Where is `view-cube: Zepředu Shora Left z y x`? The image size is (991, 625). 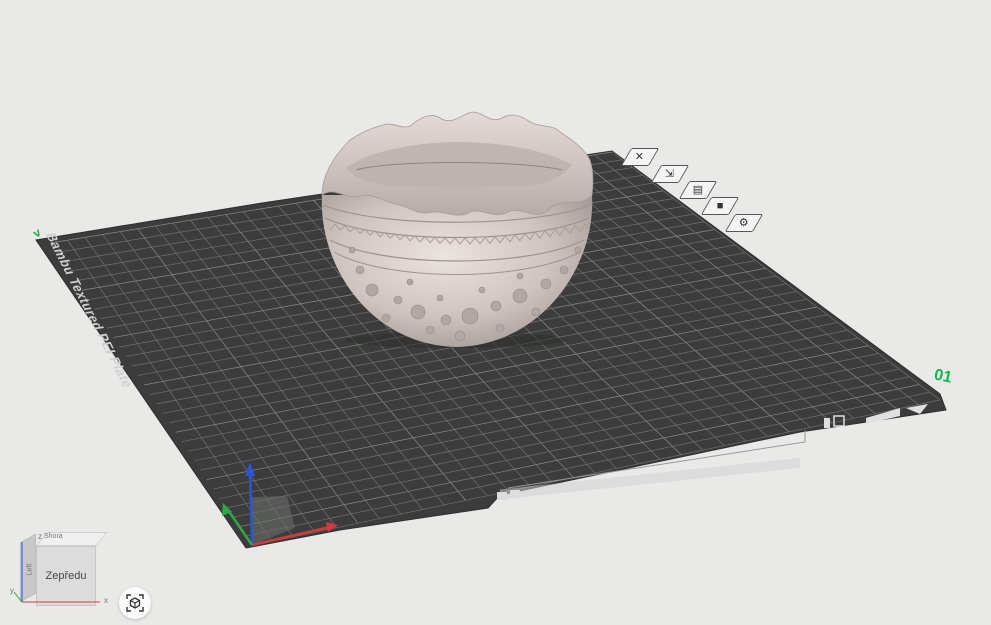 view-cube: Zepředu Shora Left z y x is located at coordinates (60, 571).